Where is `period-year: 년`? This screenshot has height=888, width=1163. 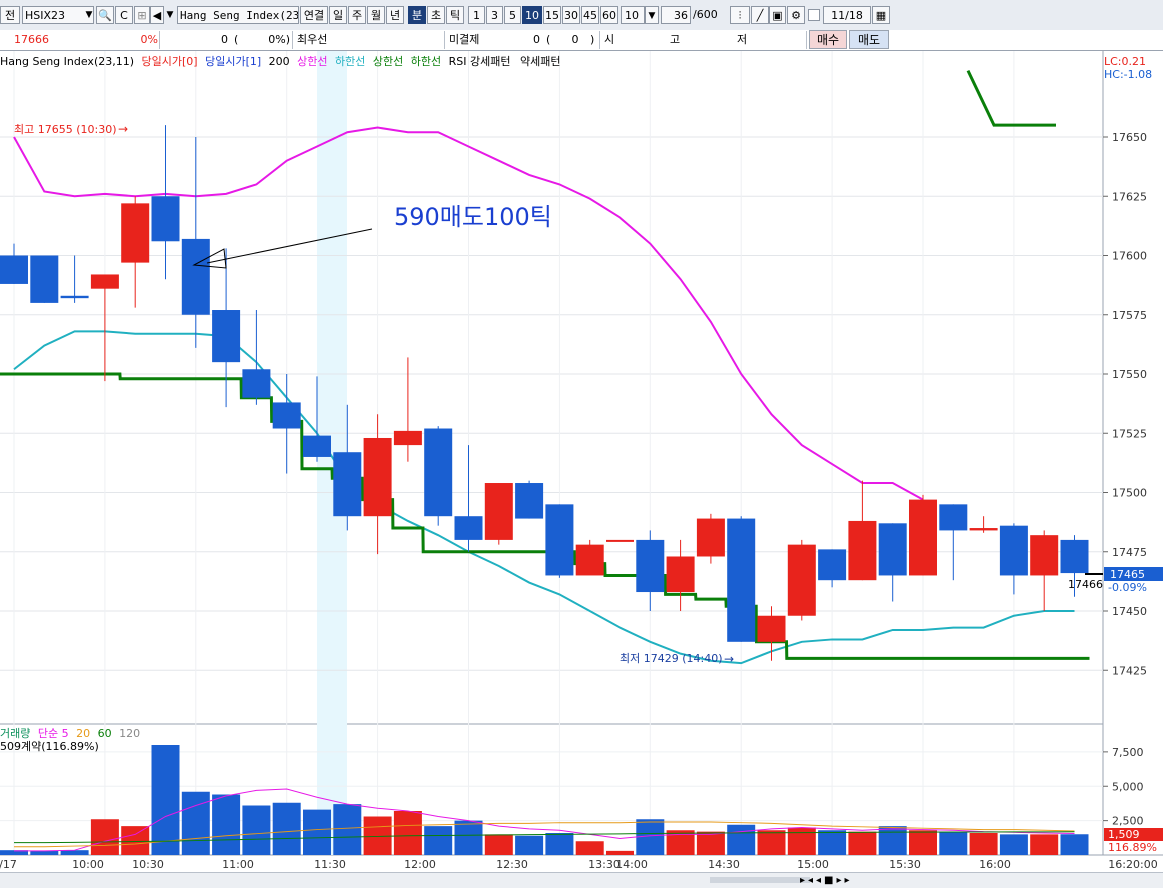 period-year: 년 is located at coordinates (395, 15).